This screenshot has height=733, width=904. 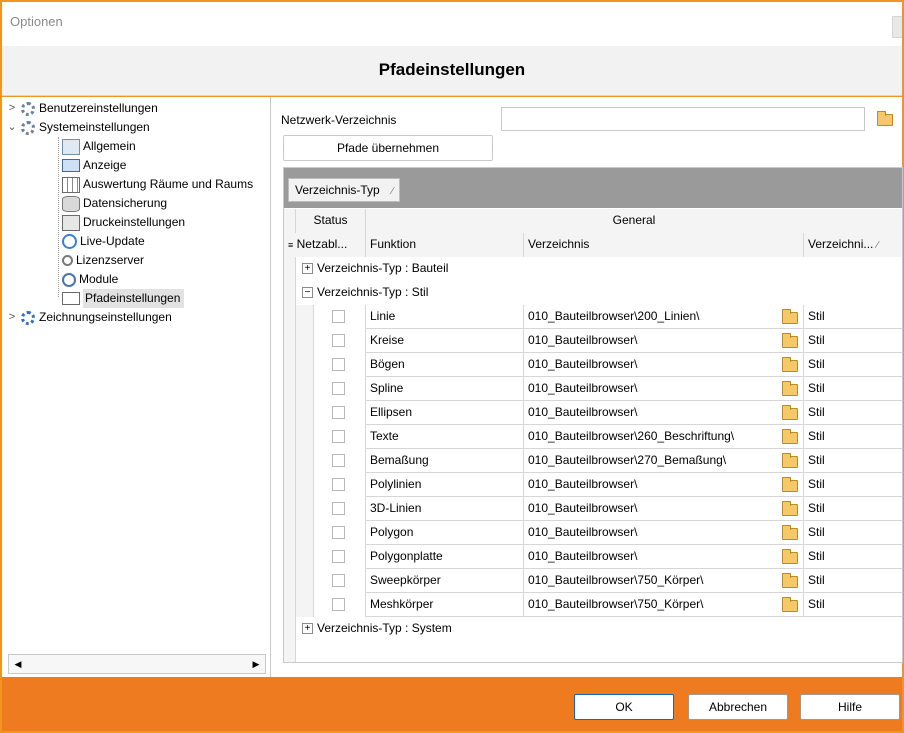 What do you see at coordinates (113, 203) in the screenshot?
I see `tree-item-datensicherung: Datensicherung` at bounding box center [113, 203].